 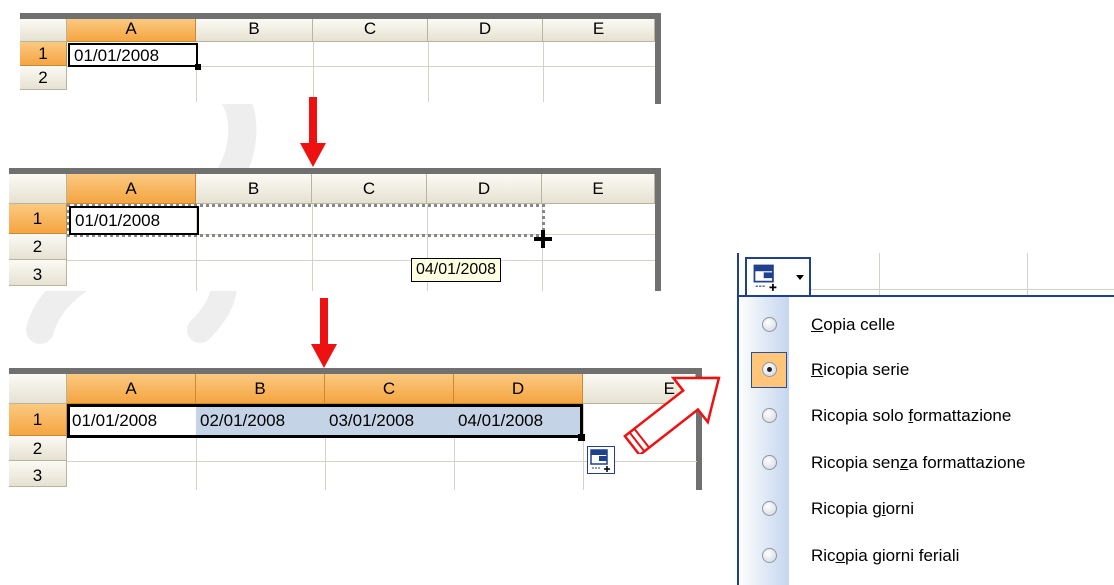 I want to click on cell-d1: 04/01/2008, so click(x=500, y=420).